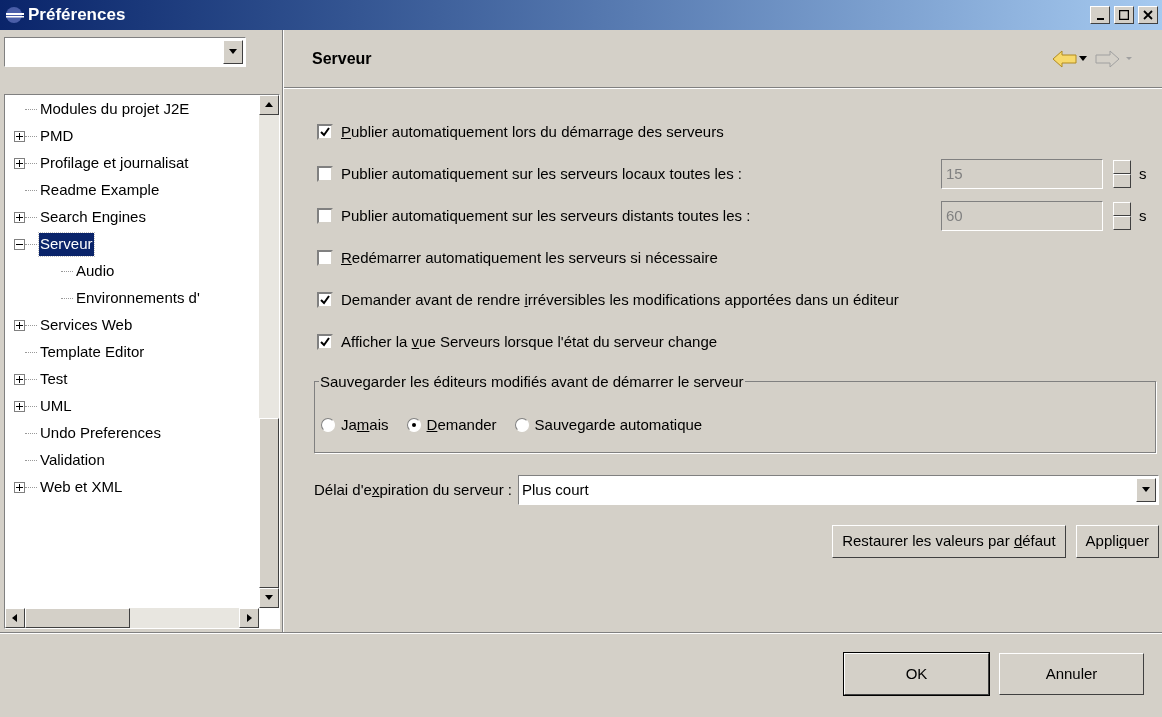  What do you see at coordinates (95, 271) in the screenshot?
I see `tree-item: Audio` at bounding box center [95, 271].